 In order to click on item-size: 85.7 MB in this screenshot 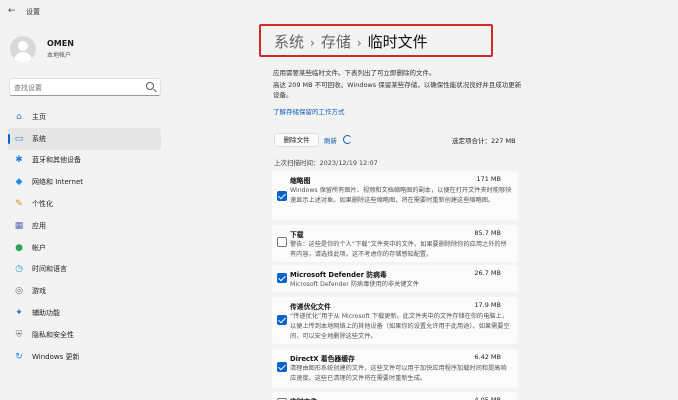, I will do `click(487, 233)`.